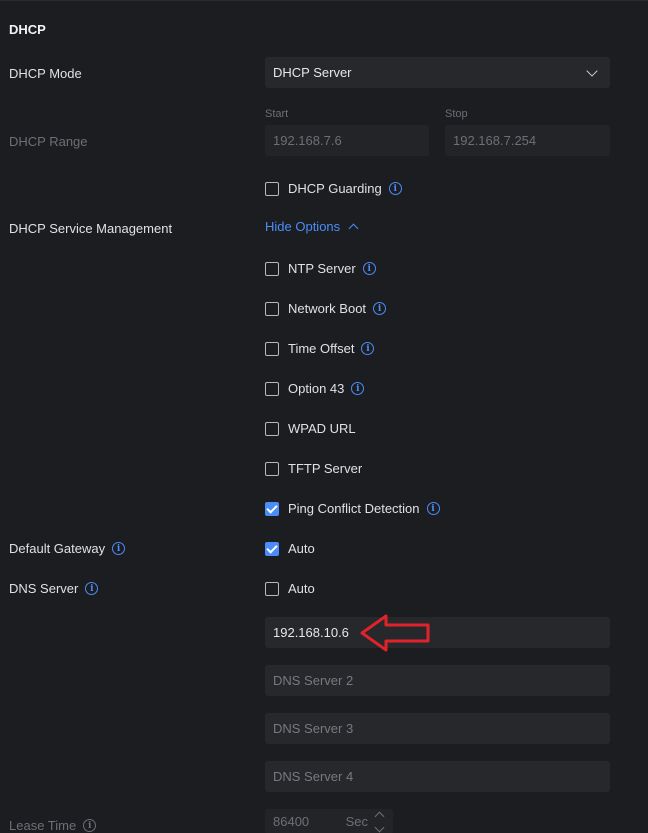 This screenshot has height=833, width=648. Describe the element at coordinates (27, 29) in the screenshot. I see `section-title: DHCP` at that location.